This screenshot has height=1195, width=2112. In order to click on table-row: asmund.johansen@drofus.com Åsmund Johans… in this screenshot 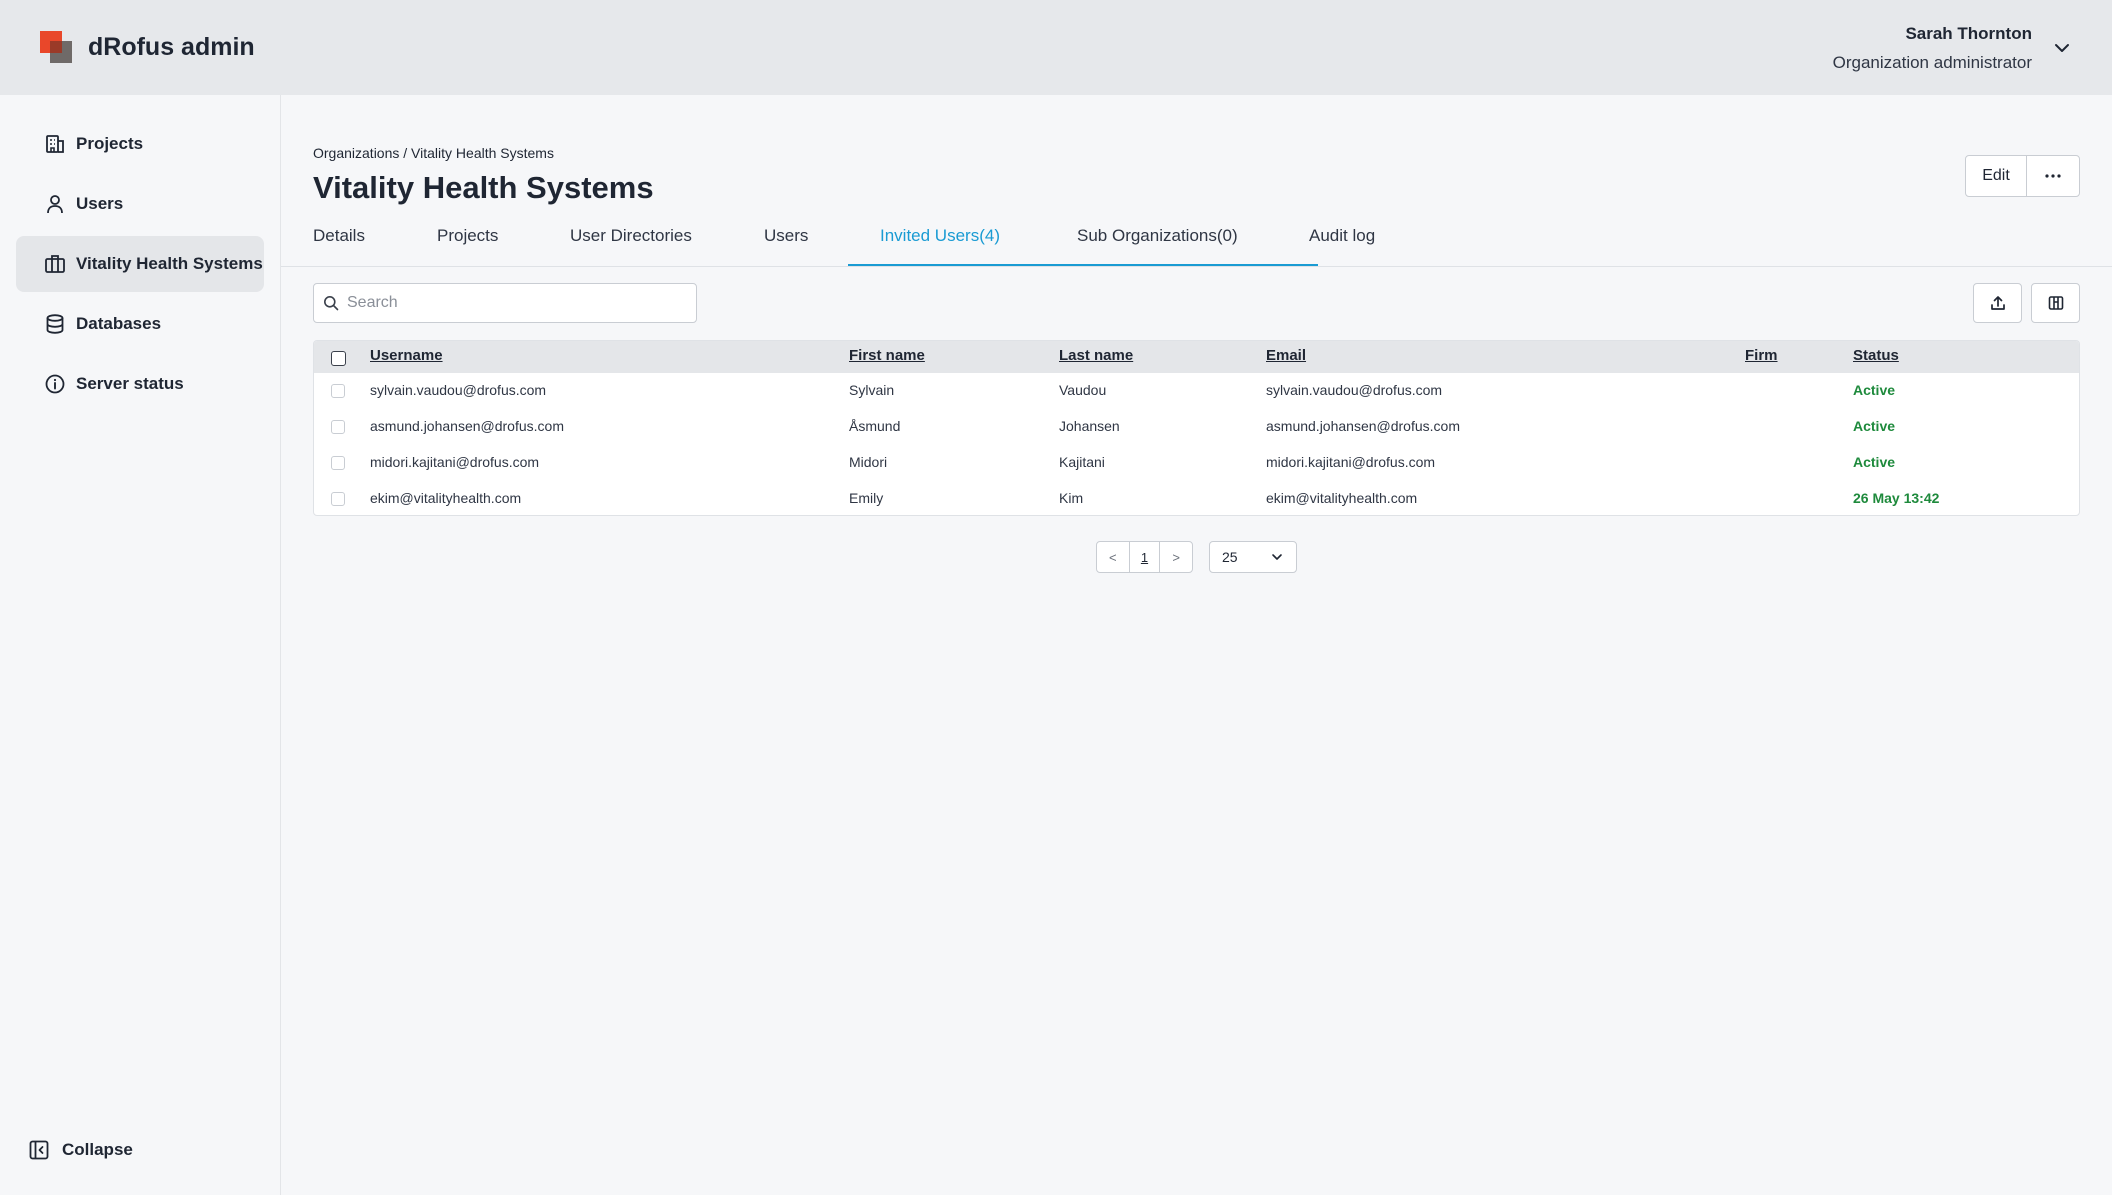, I will do `click(1196, 427)`.